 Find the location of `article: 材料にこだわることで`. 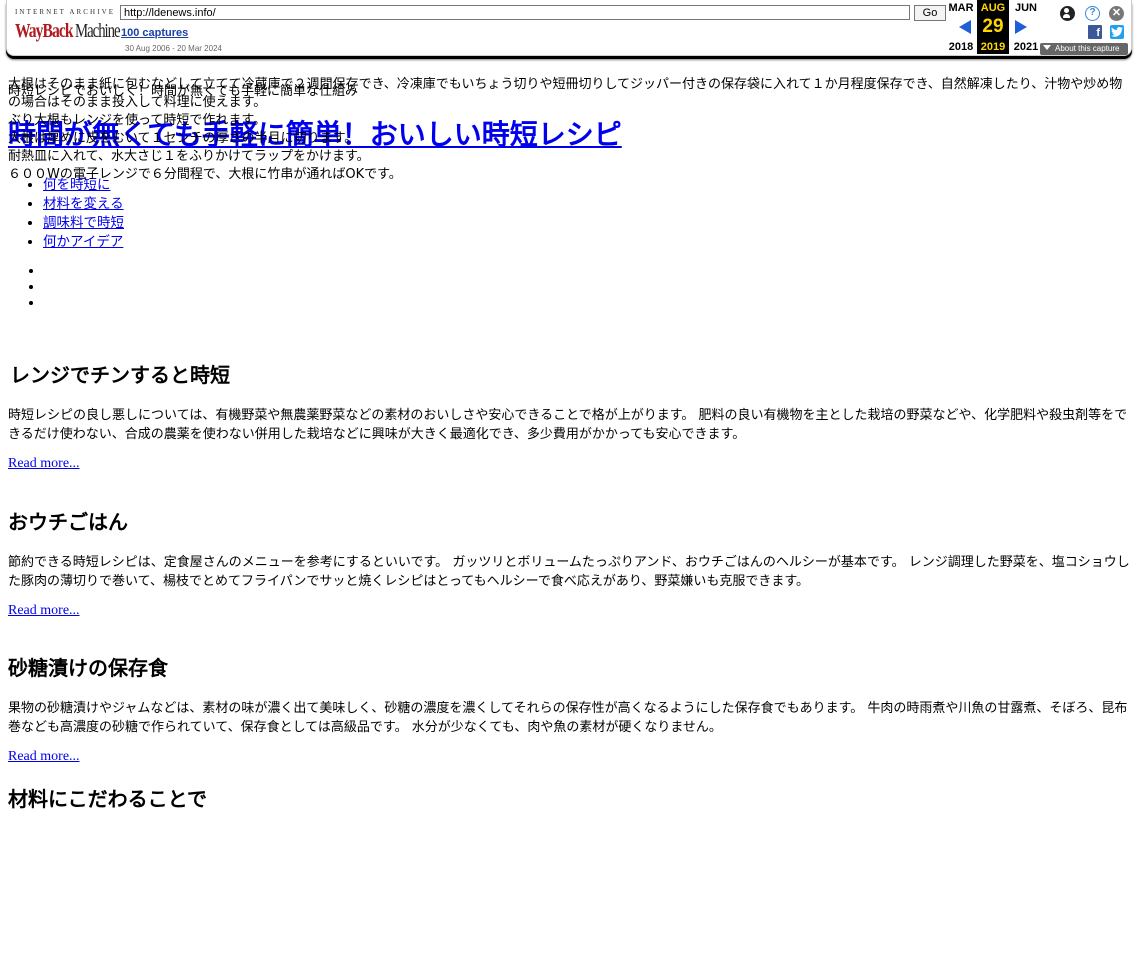

article: 材料にこだわることで is located at coordinates (570, 799).